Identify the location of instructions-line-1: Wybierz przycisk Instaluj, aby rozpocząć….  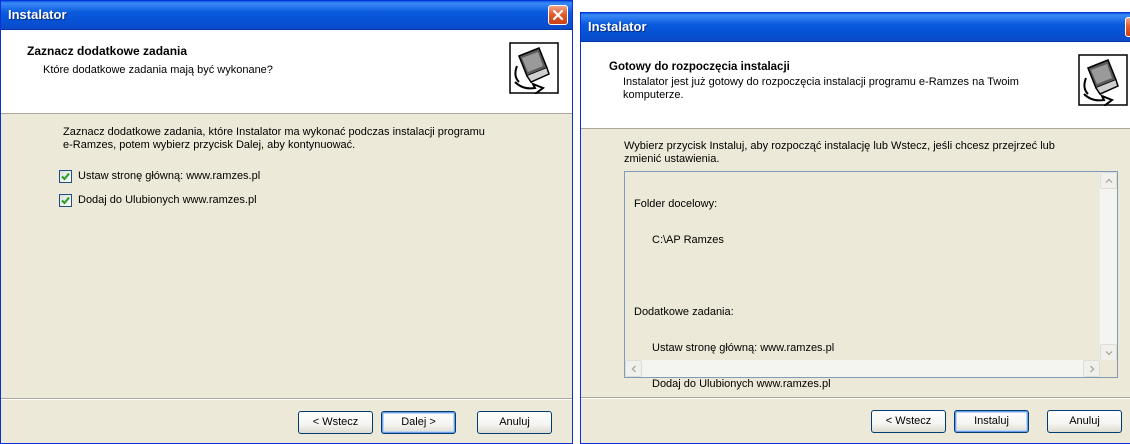
(839, 146).